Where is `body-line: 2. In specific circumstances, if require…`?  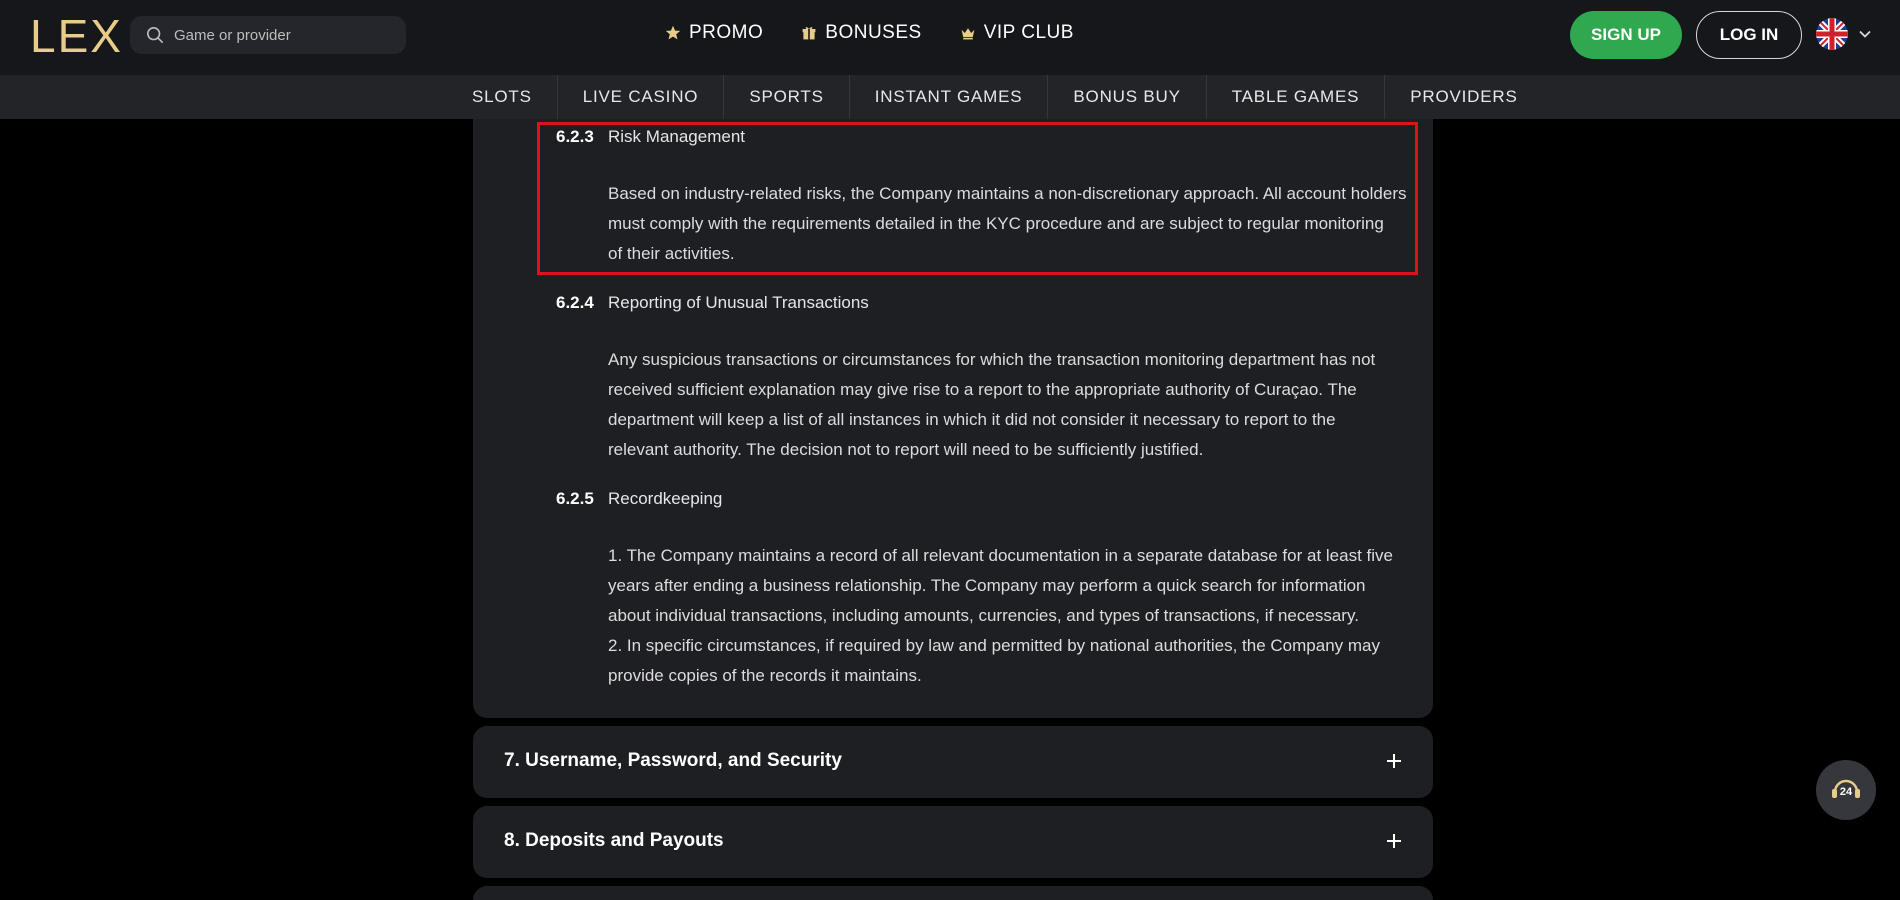
body-line: 2. In specific circumstances, if require… is located at coordinates (994, 645).